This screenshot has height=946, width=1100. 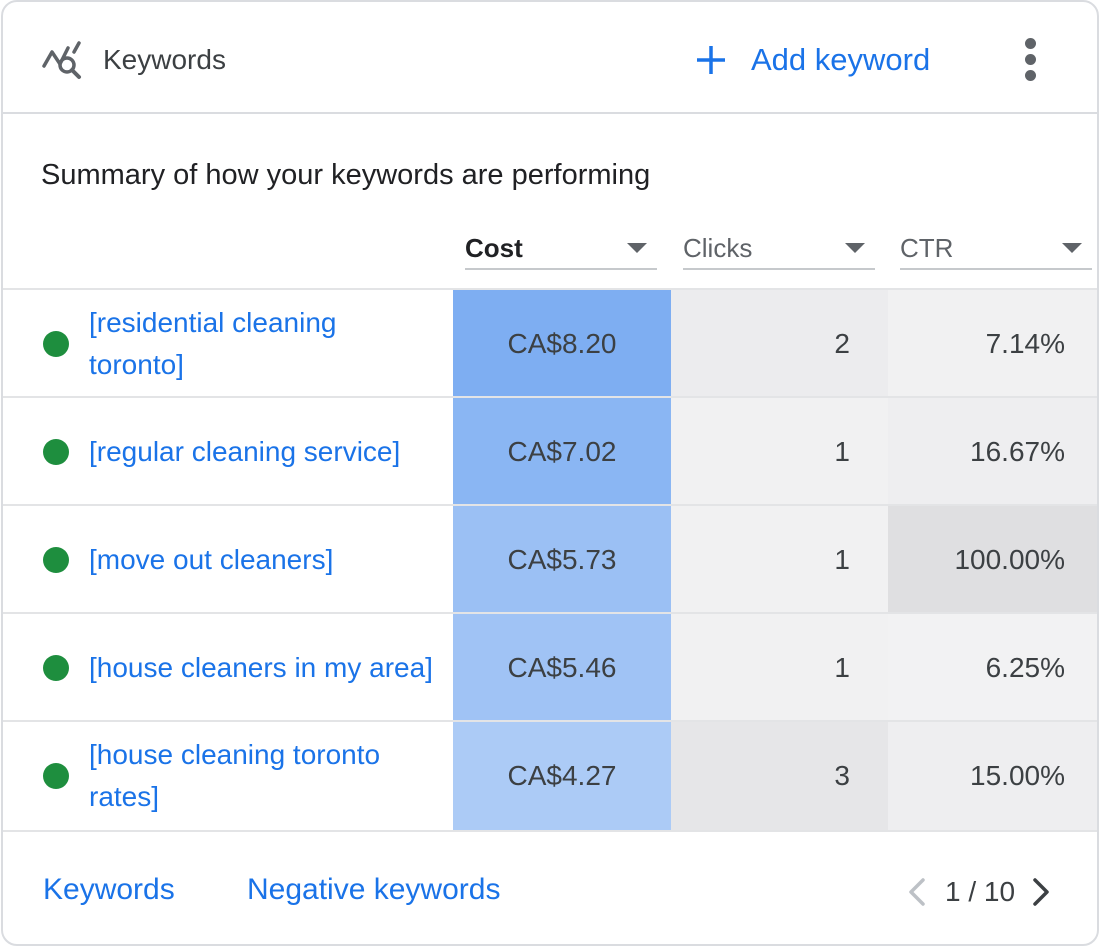 What do you see at coordinates (550, 831) in the screenshot?
I see `table-bottom-divider` at bounding box center [550, 831].